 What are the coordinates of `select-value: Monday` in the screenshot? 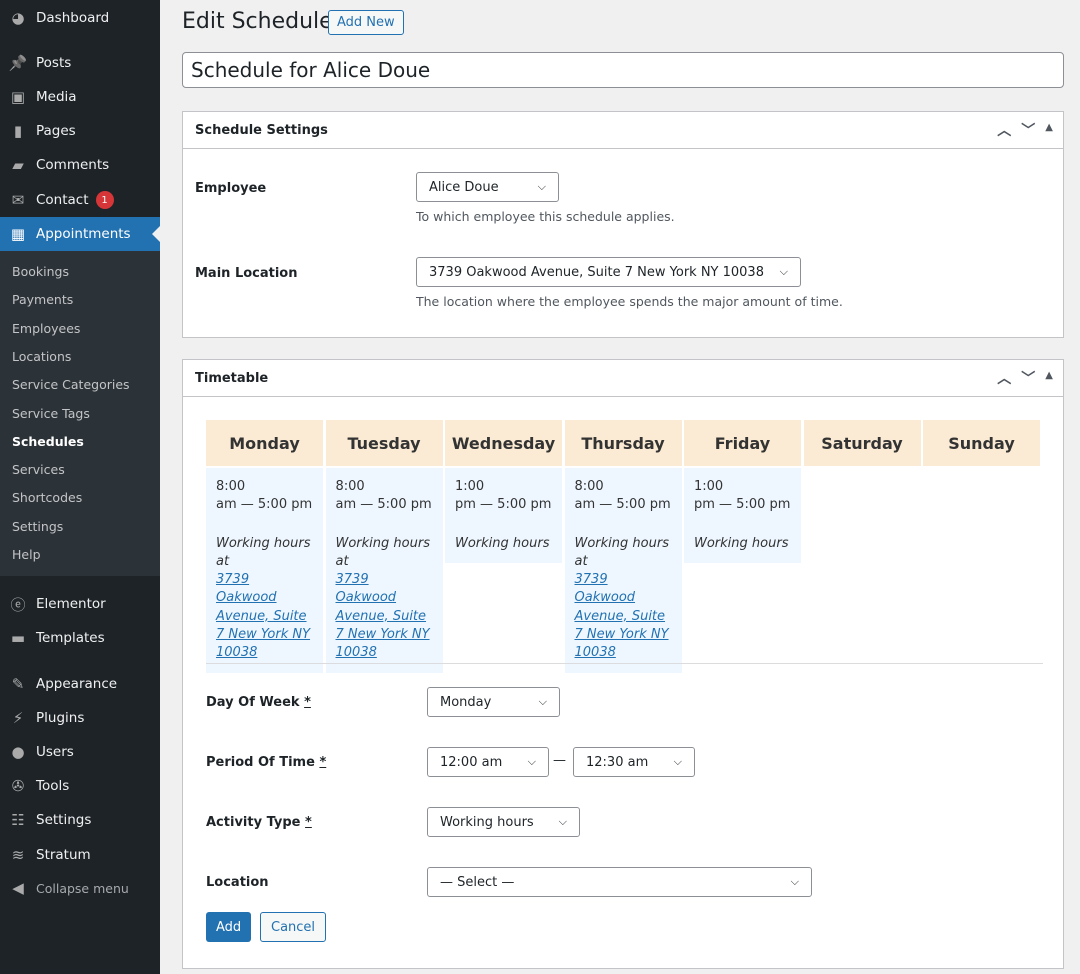 It's located at (466, 702).